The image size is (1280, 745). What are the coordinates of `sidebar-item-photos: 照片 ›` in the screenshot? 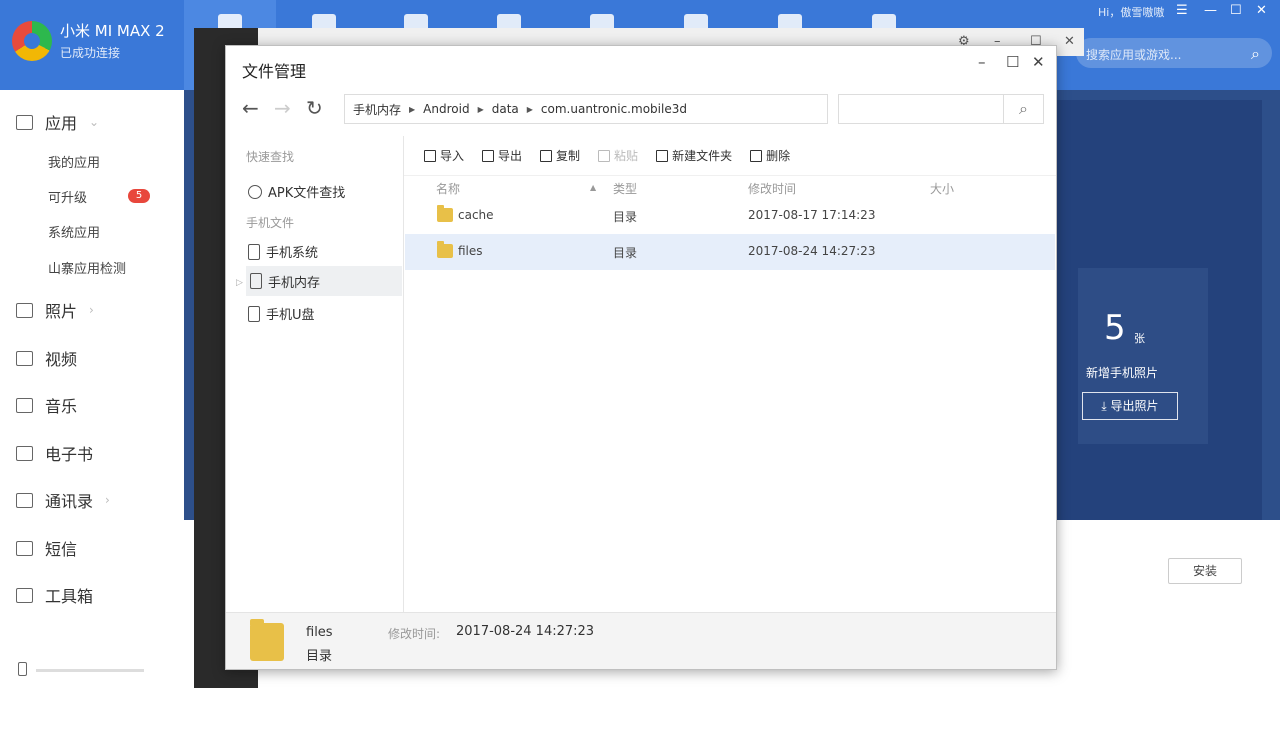 It's located at (55, 310).